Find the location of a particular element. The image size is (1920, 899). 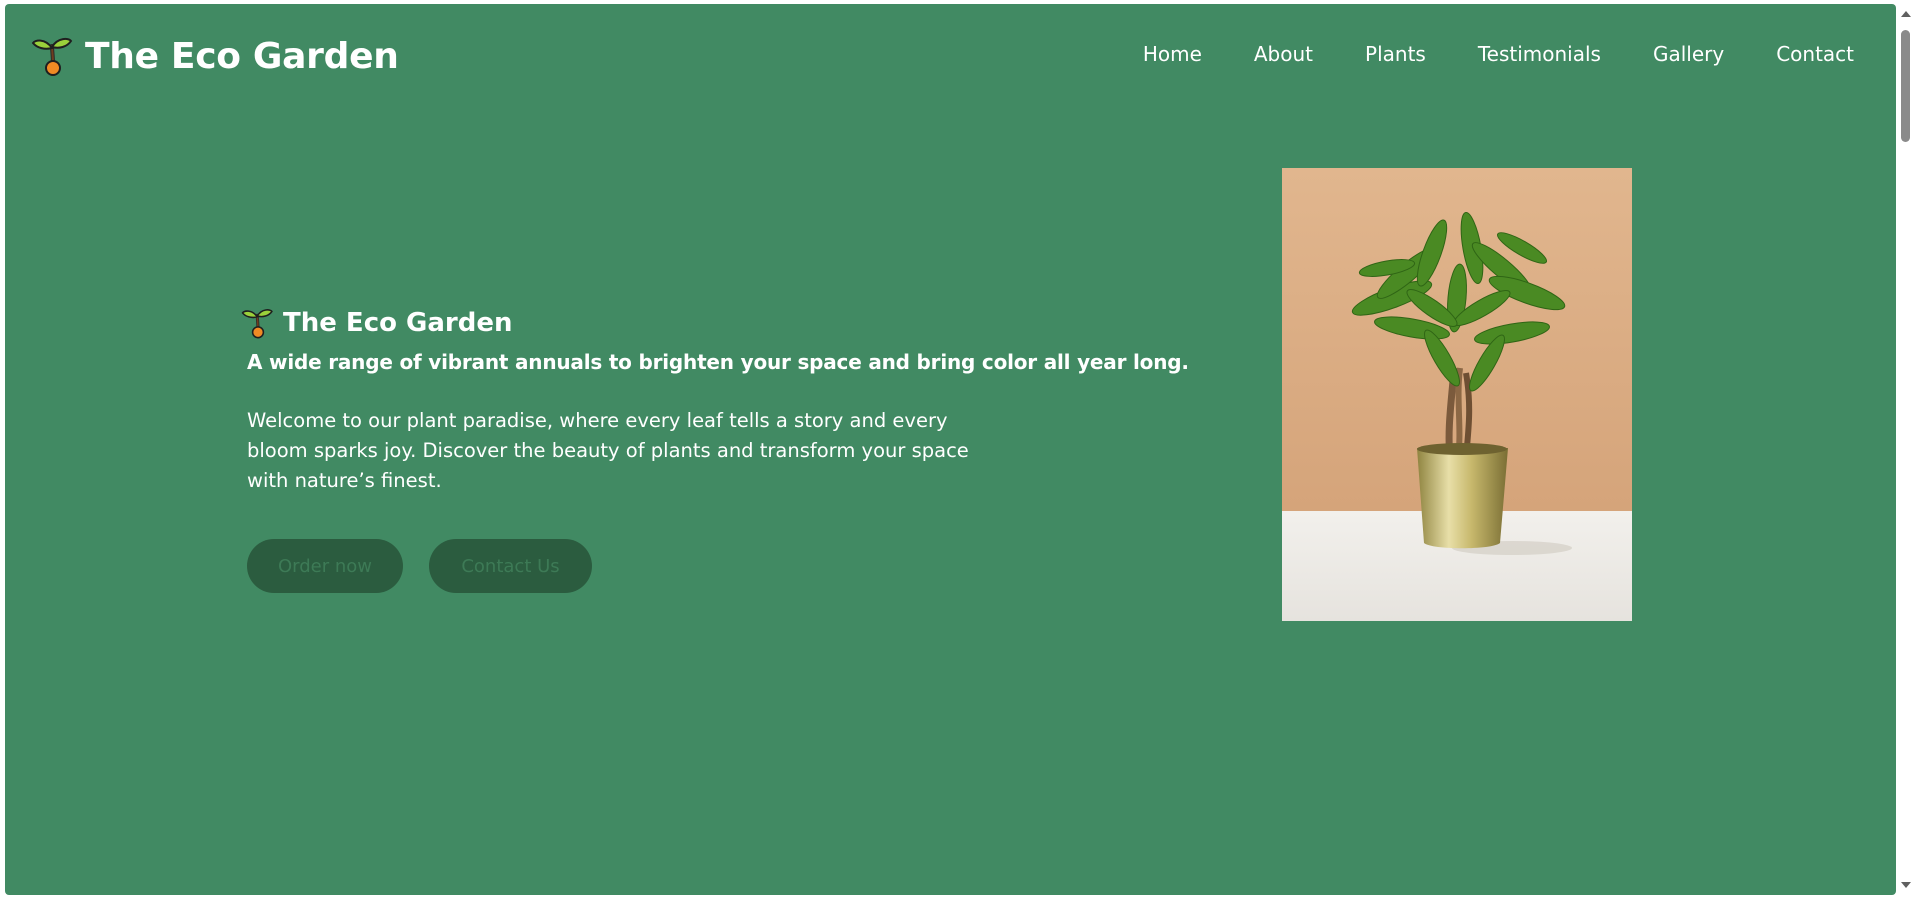

hero-title: The Eco Garden is located at coordinates (376, 323).